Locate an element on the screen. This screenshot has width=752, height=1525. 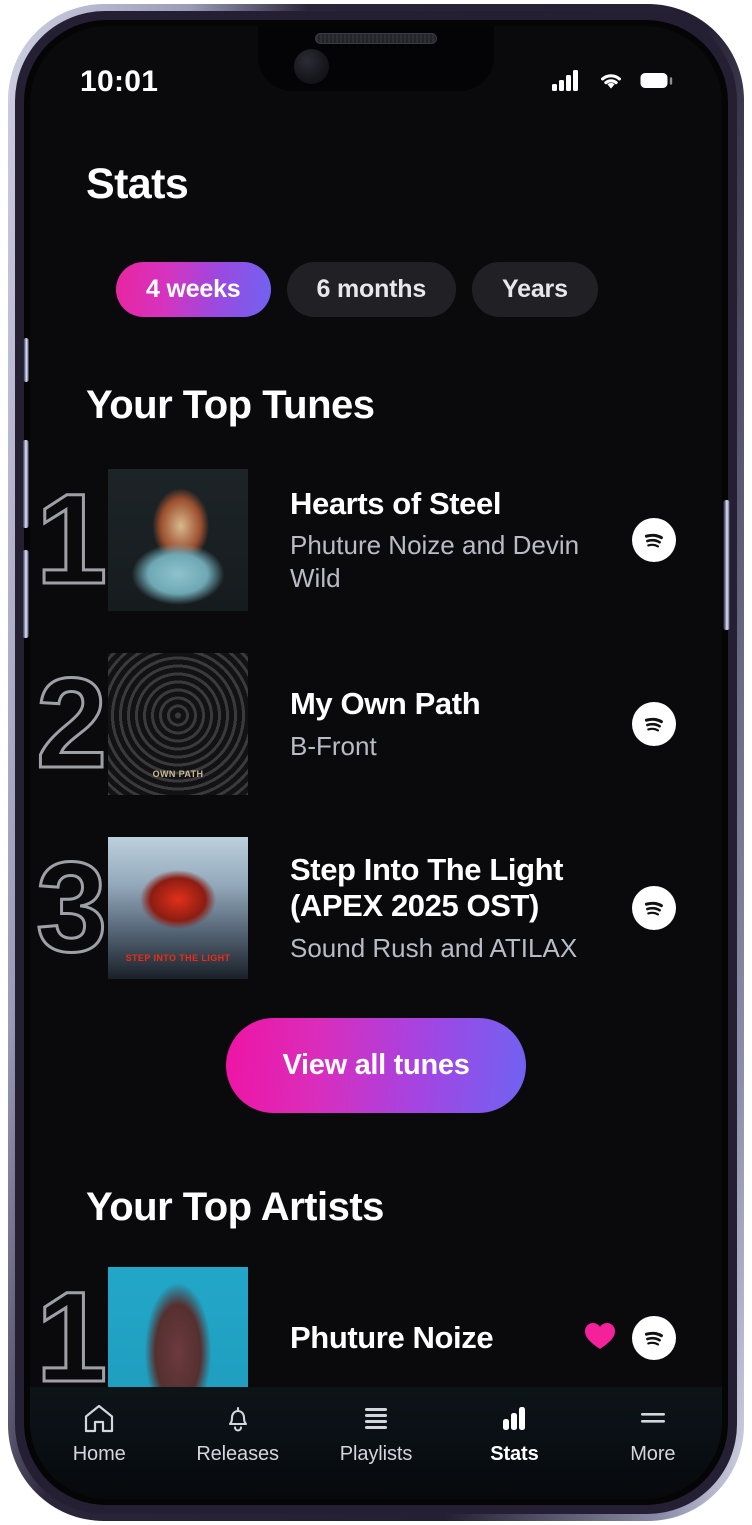
view-all-tunes-button: View all tunes is located at coordinates (376, 1065).